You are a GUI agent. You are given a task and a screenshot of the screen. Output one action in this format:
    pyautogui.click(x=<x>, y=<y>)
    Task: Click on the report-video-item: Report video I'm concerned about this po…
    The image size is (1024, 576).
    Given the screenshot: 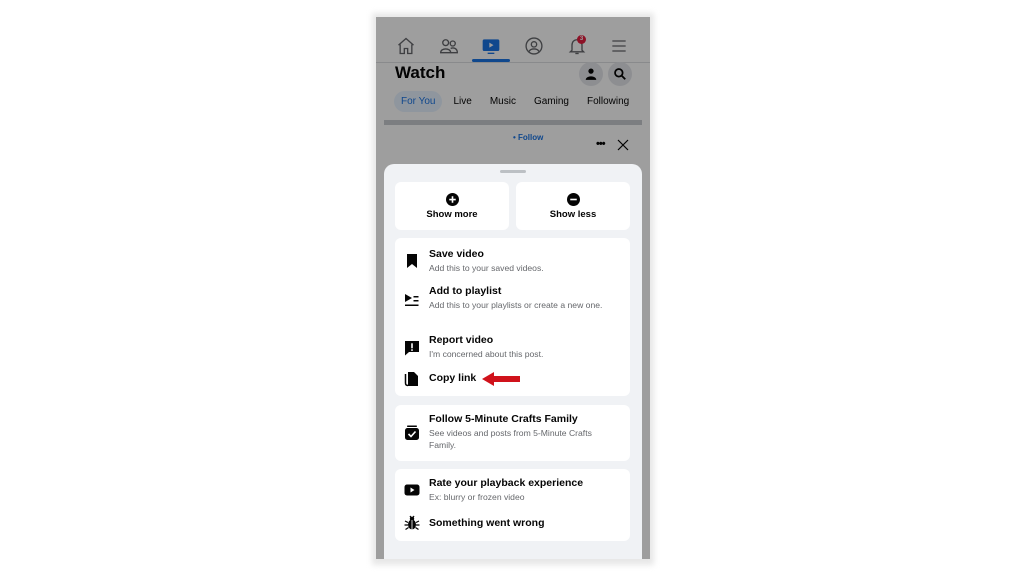 What is the action you would take?
    pyautogui.click(x=512, y=348)
    